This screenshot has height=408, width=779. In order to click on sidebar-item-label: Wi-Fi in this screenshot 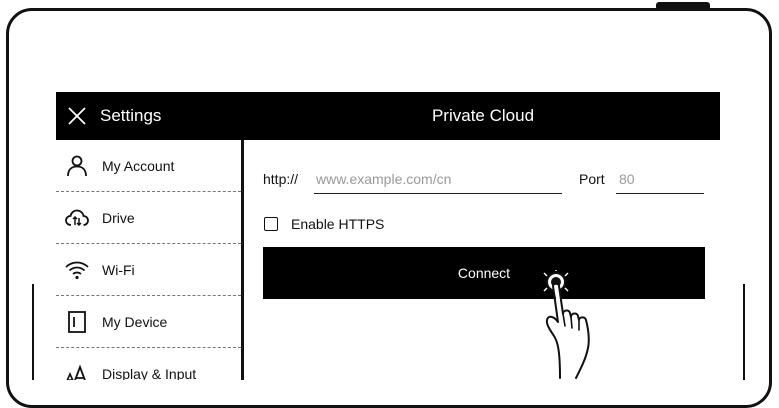, I will do `click(118, 269)`.